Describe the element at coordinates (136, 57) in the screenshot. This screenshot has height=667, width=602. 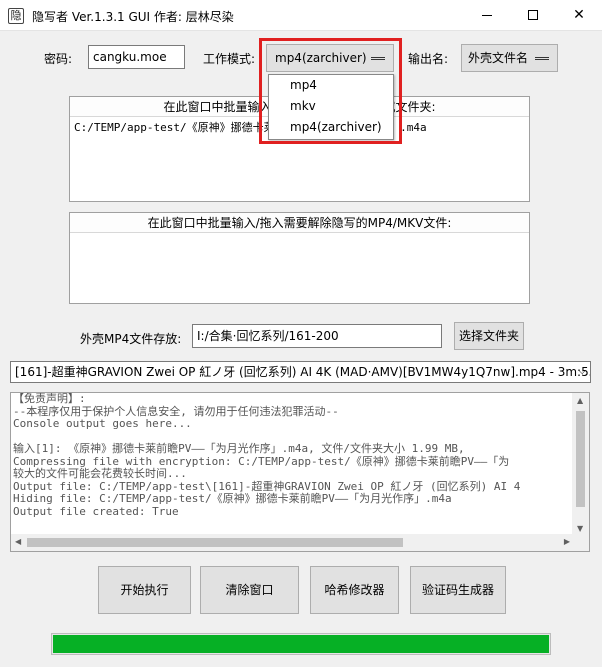
I see `password-input: cangku.moe` at that location.